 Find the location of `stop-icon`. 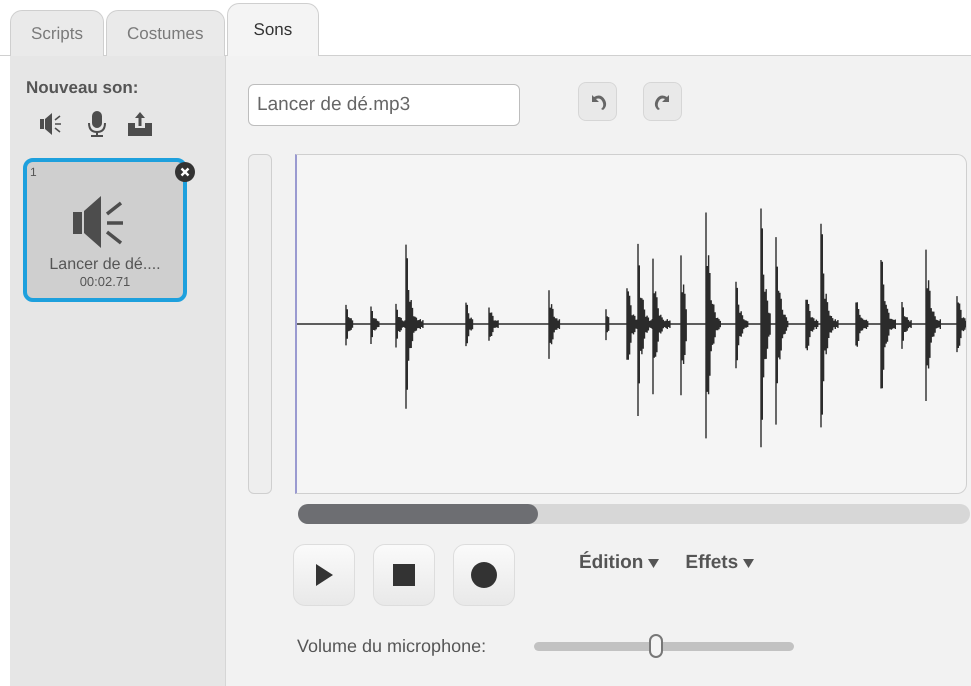

stop-icon is located at coordinates (404, 575).